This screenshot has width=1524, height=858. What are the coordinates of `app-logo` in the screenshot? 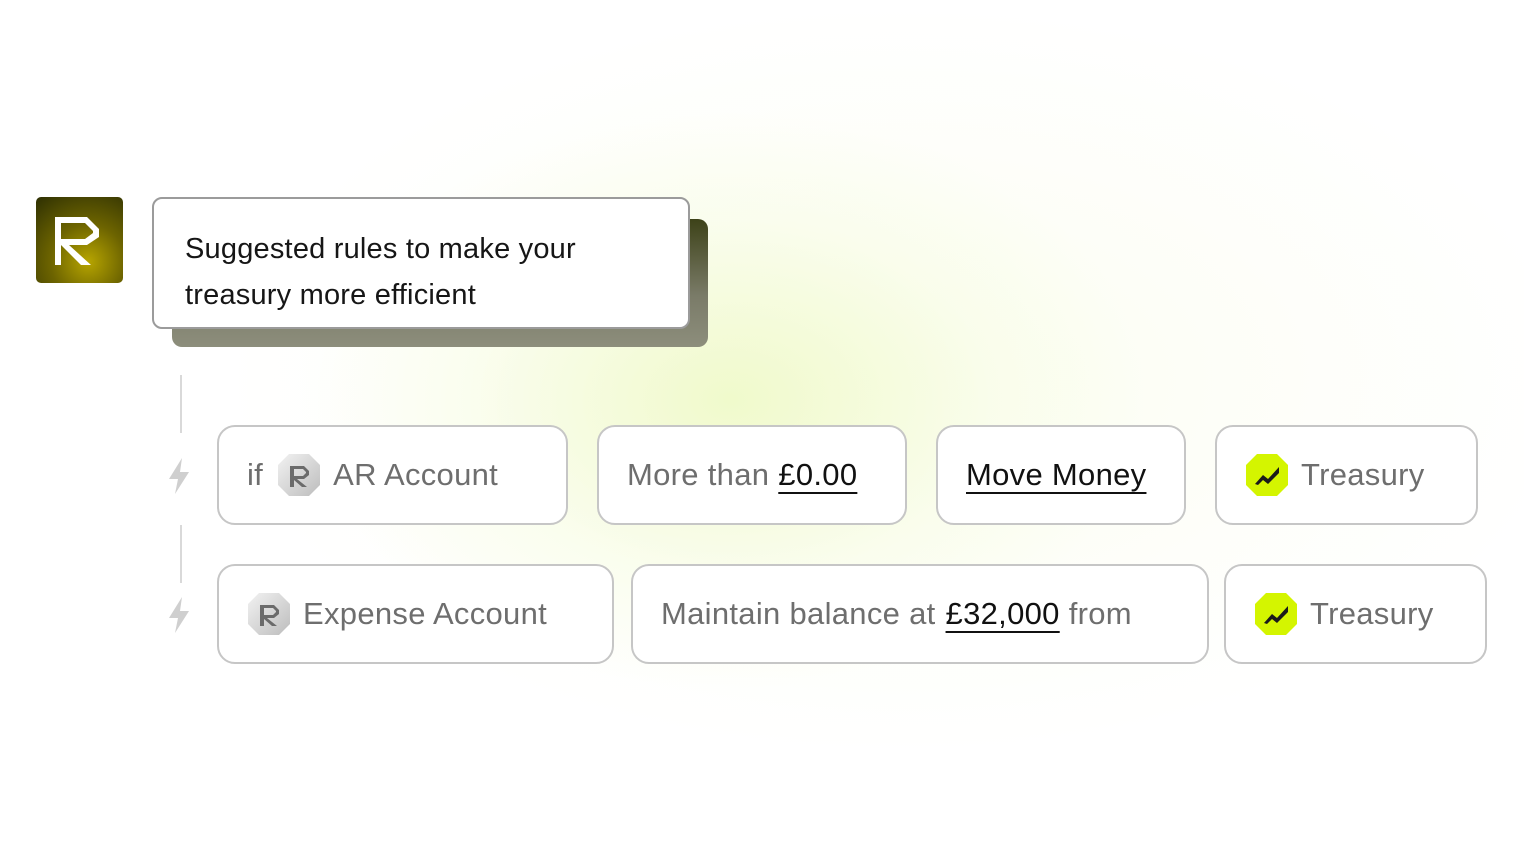 It's located at (79, 240).